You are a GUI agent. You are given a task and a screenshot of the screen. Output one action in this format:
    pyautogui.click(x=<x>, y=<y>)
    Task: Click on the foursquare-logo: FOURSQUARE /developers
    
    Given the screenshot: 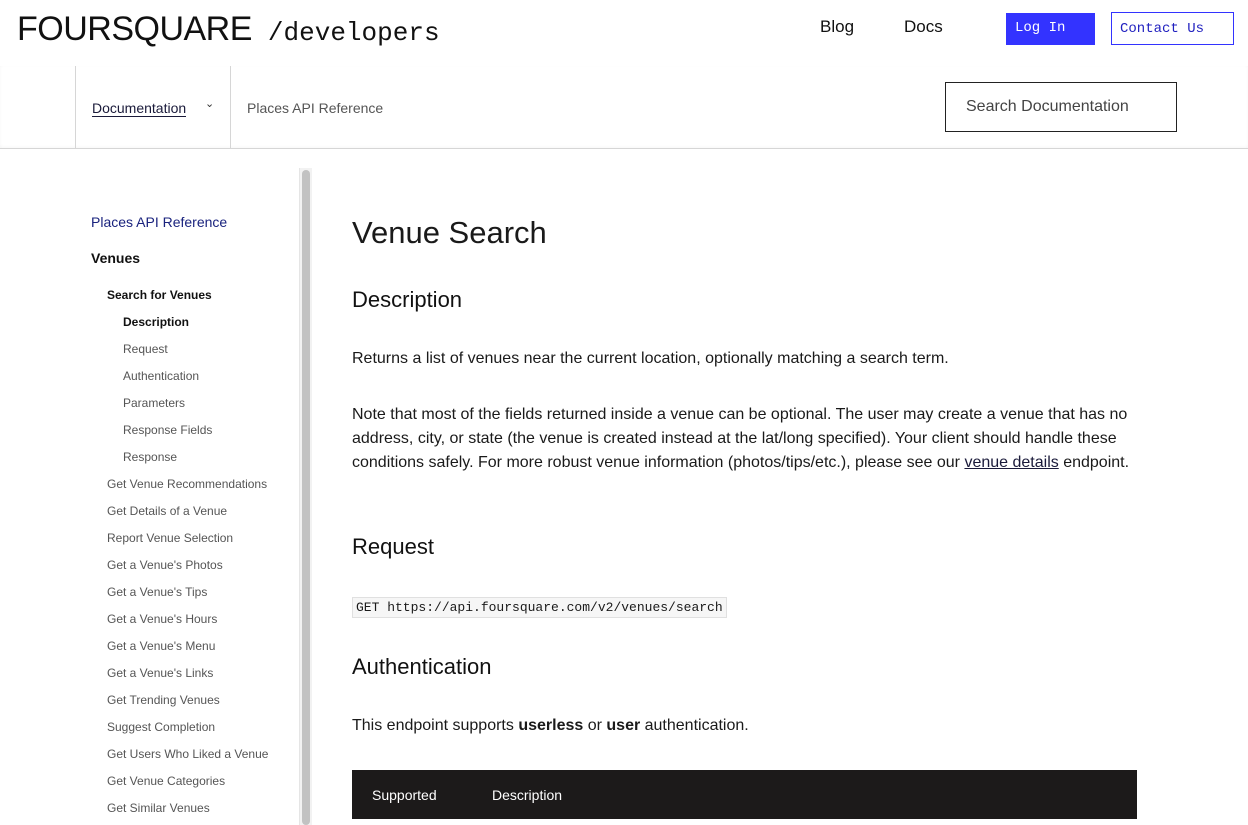 What is the action you would take?
    pyautogui.click(x=228, y=29)
    